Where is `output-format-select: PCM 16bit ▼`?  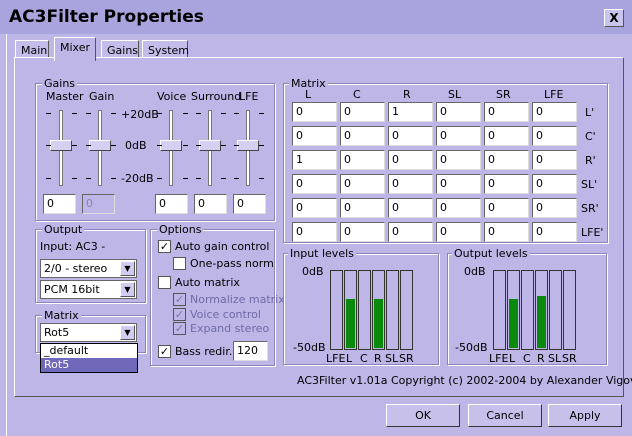 output-format-select: PCM 16bit ▼ is located at coordinates (88, 289).